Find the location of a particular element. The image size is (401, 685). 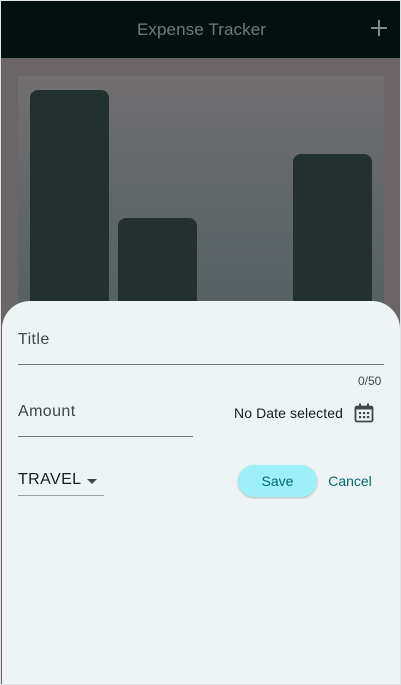

save-button: Save is located at coordinates (277, 481).